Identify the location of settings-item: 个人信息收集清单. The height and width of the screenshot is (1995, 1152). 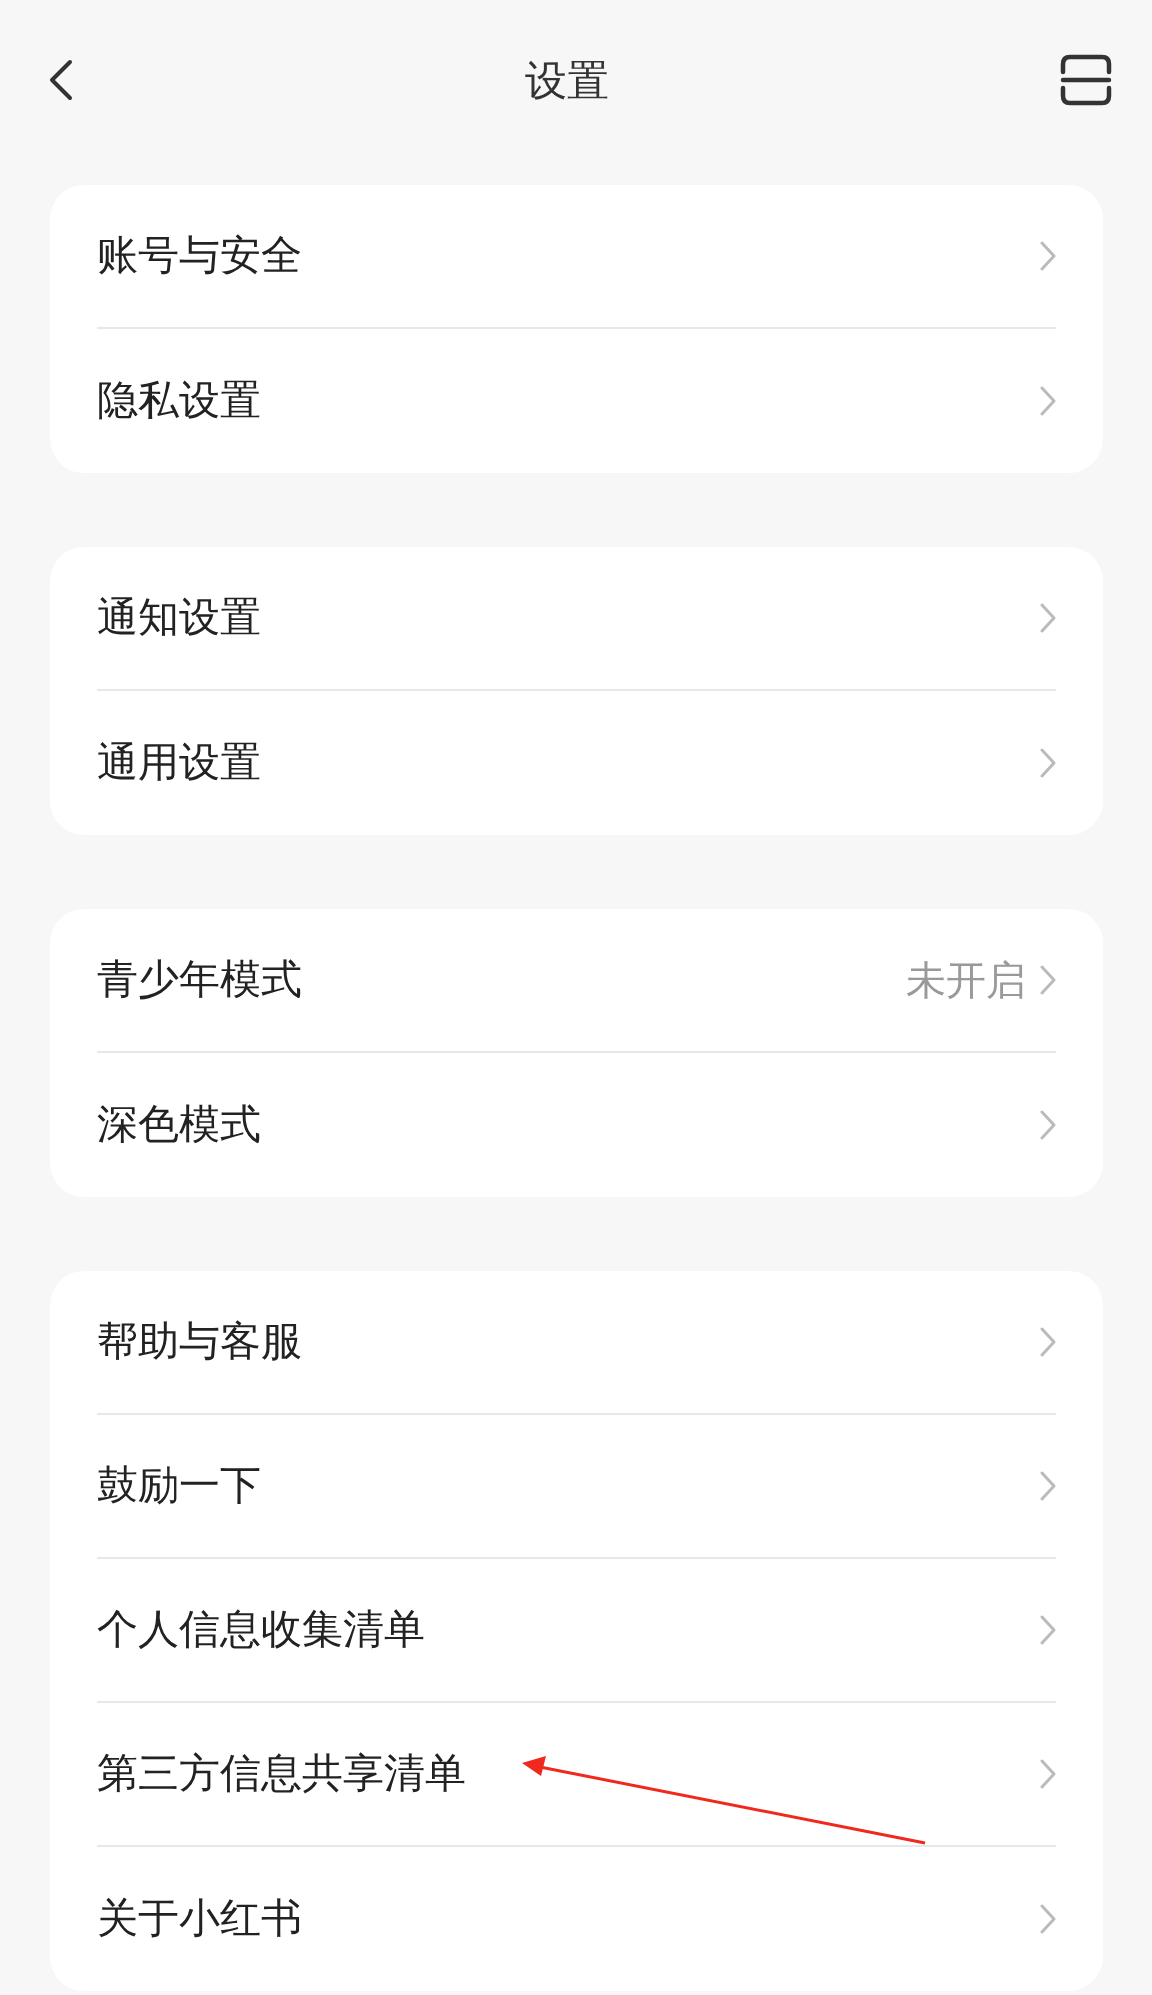
(568, 1630).